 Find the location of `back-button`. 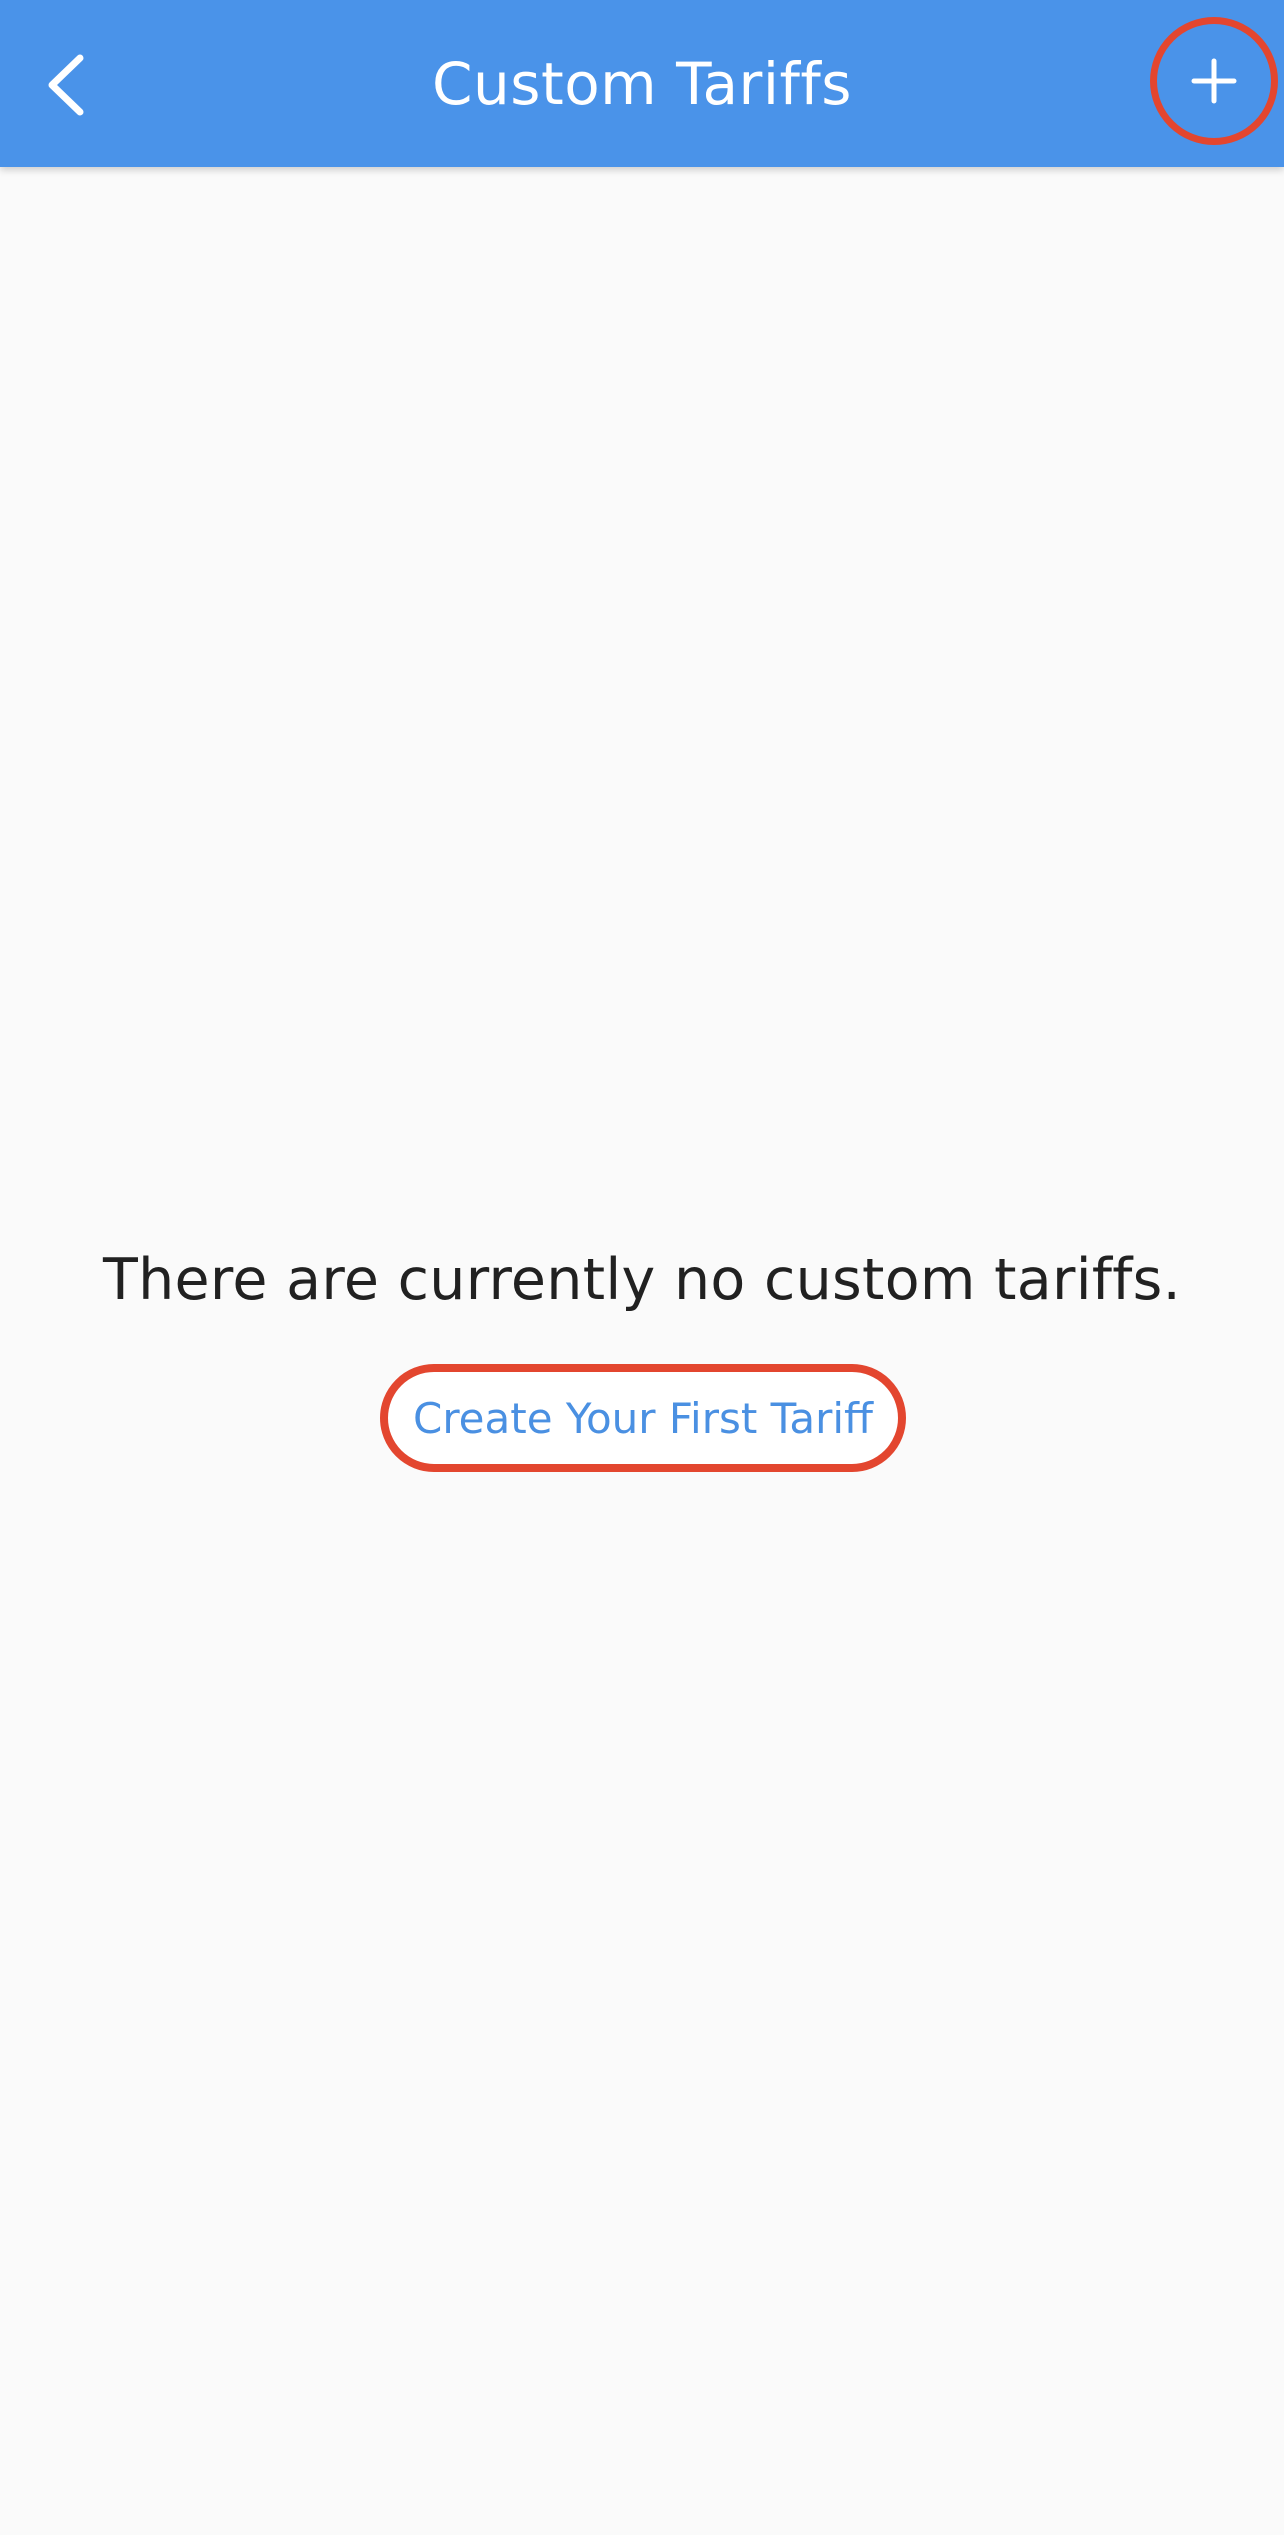

back-button is located at coordinates (67, 85).